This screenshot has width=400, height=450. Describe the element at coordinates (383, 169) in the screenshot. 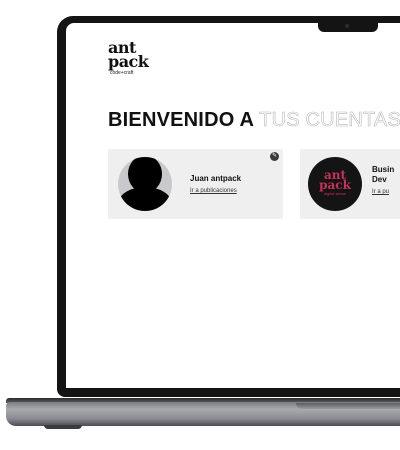

I see `account-name-line1: Busin` at that location.